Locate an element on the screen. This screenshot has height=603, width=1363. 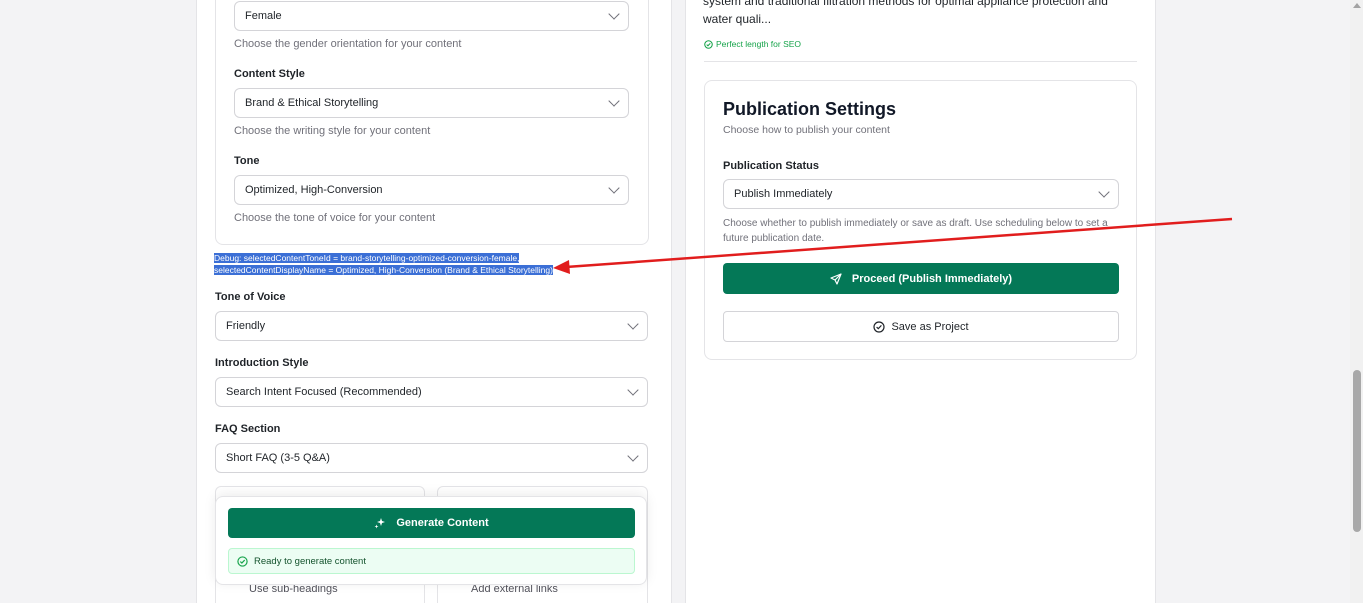
scroll-up-arrow-icon is located at coordinates (1357, 5).